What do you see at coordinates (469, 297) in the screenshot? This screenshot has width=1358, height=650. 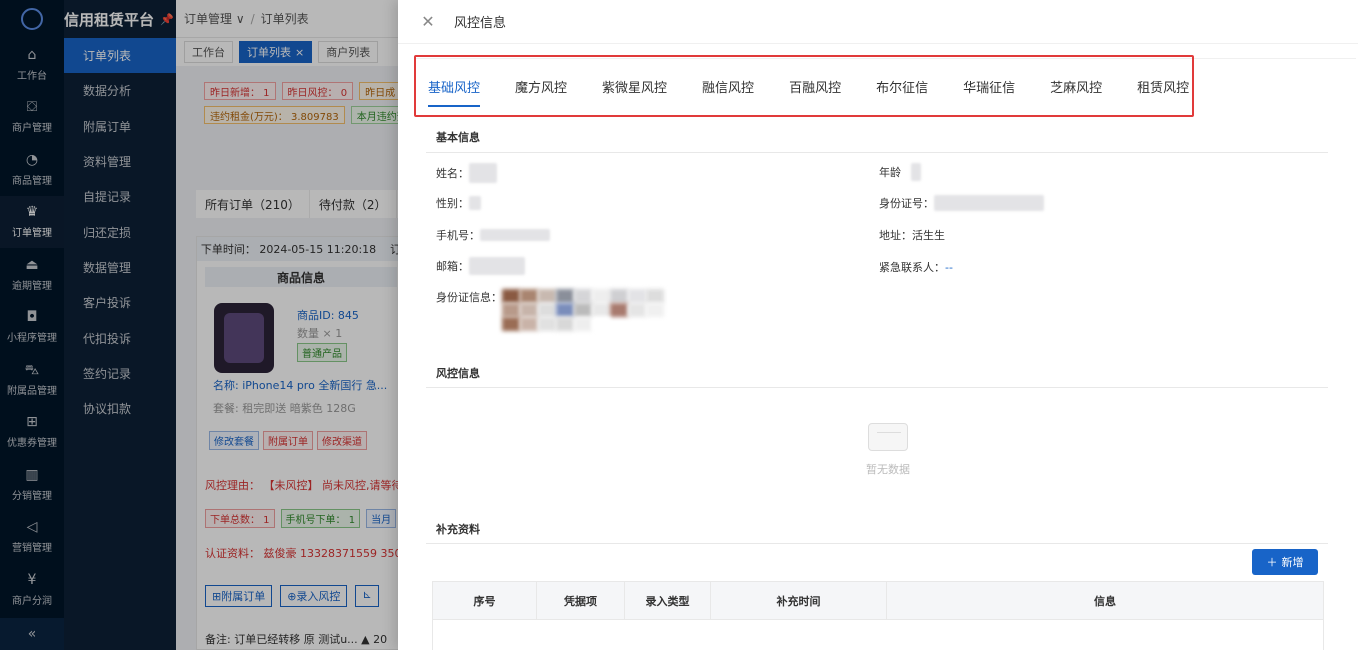 I see `id-info-label: 身份证信息：` at bounding box center [469, 297].